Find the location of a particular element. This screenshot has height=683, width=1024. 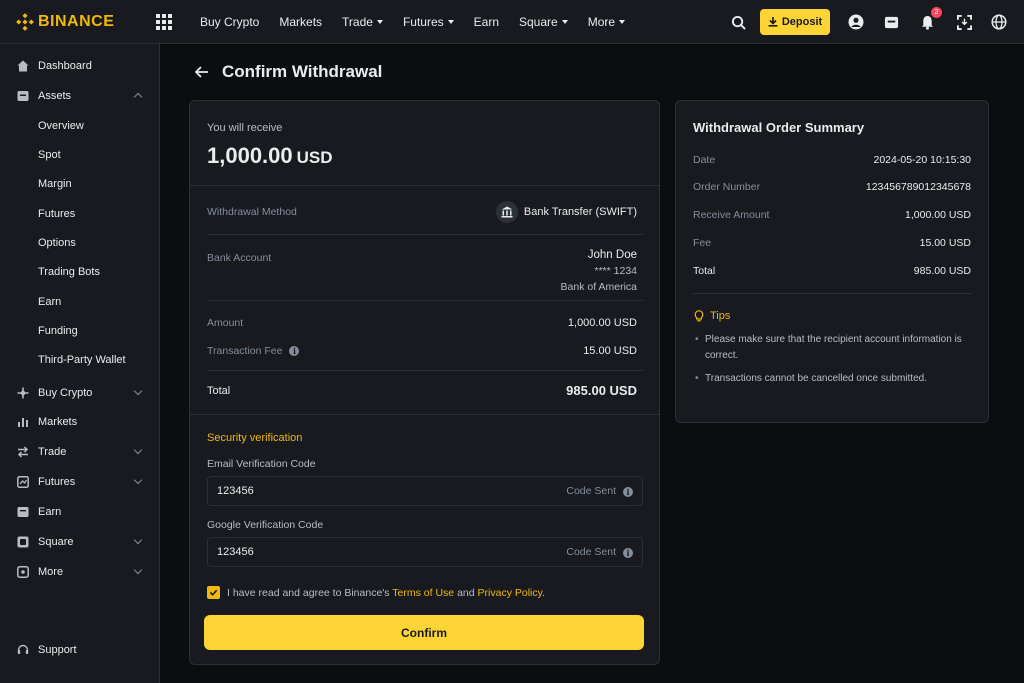

amount-value: 1,000.00 USD is located at coordinates (602, 323).